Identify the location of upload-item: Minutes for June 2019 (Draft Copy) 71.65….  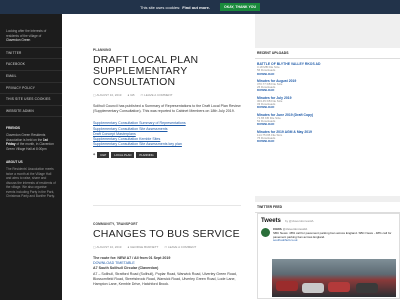
(327, 120).